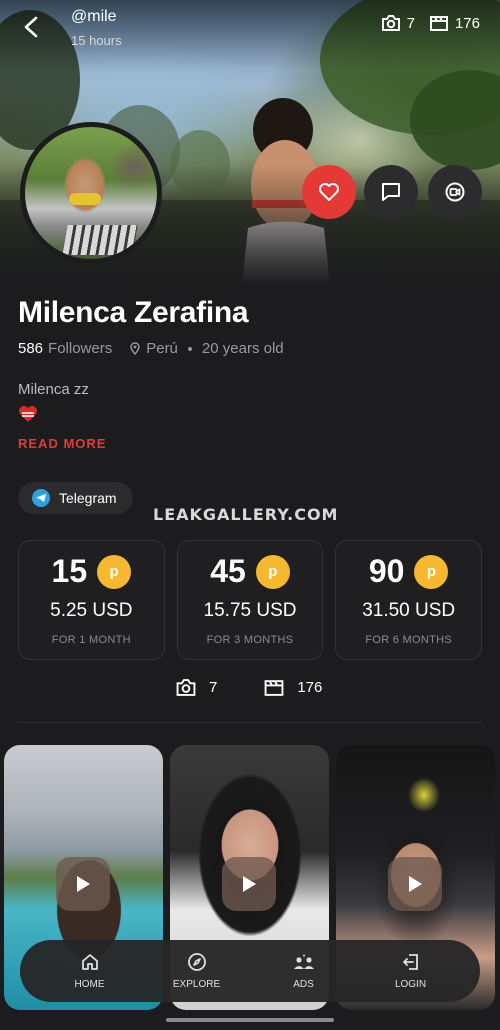 This screenshot has height=1030, width=500. Describe the element at coordinates (228, 571) in the screenshot. I see `plan-price: 45` at that location.